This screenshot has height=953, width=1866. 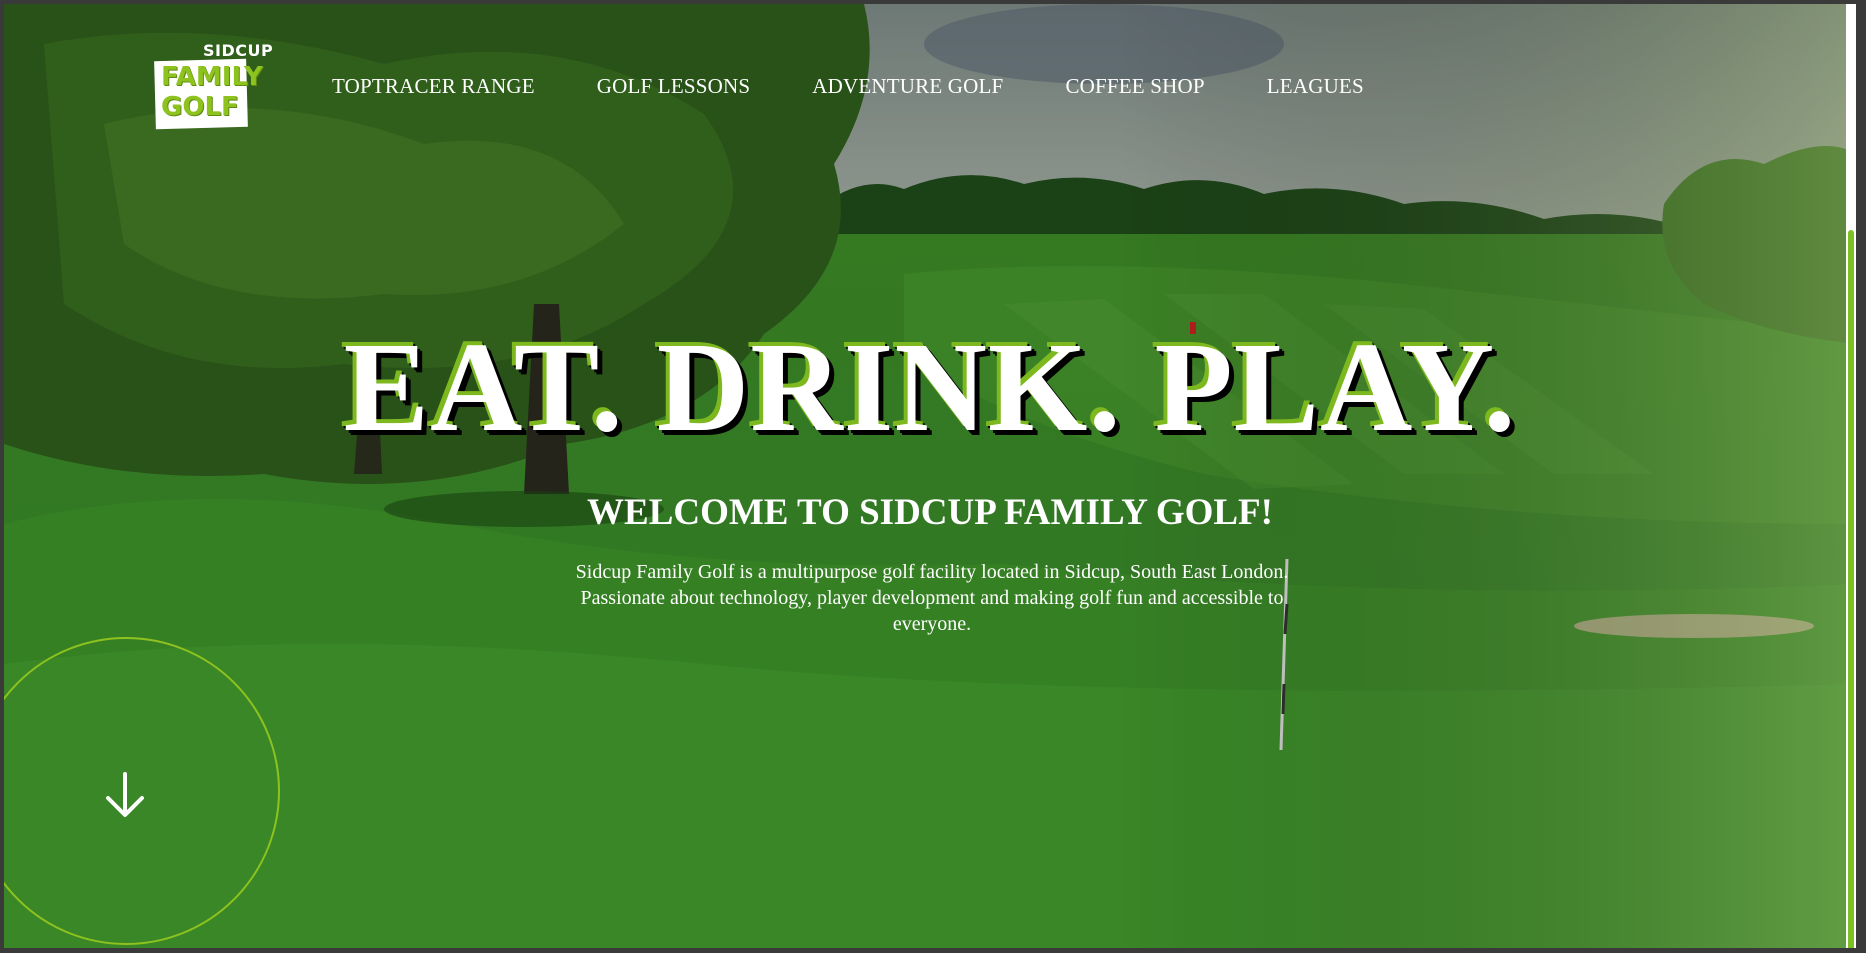 I want to click on logo-sidcup-text: SIDCUP, so click(x=238, y=50).